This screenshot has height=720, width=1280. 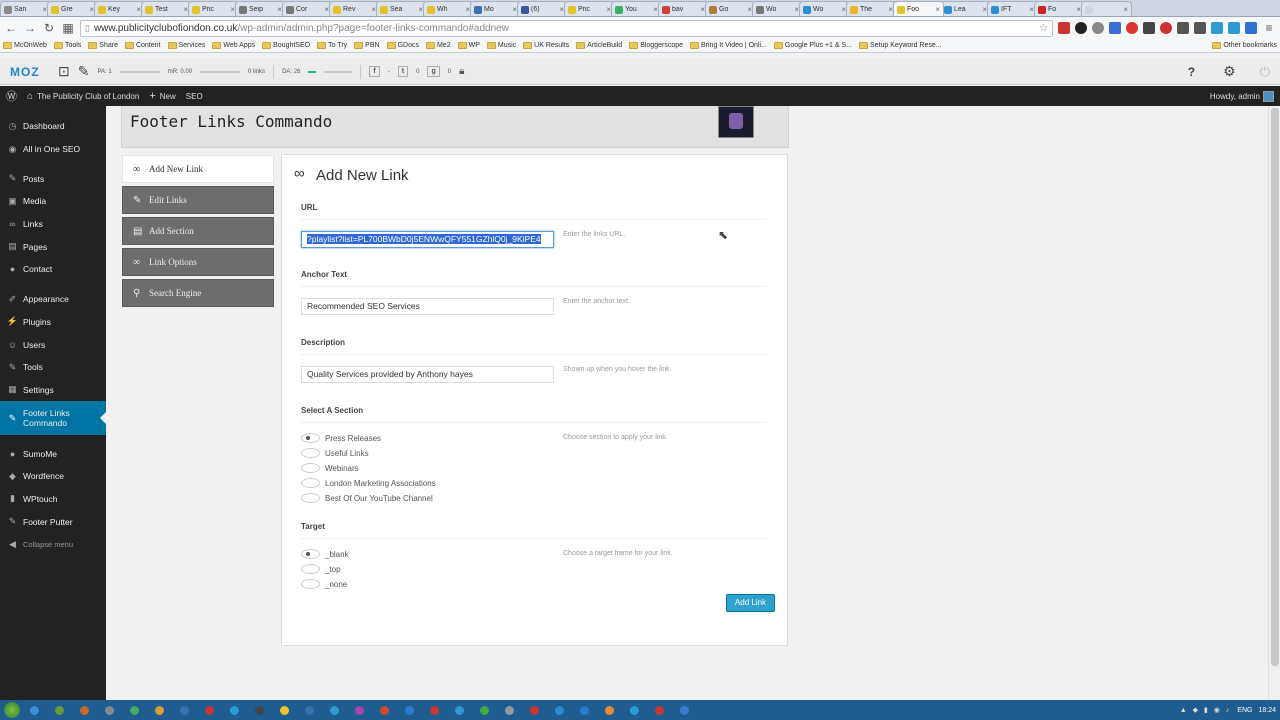 I want to click on radio-option: Press Releases, so click(x=341, y=438).